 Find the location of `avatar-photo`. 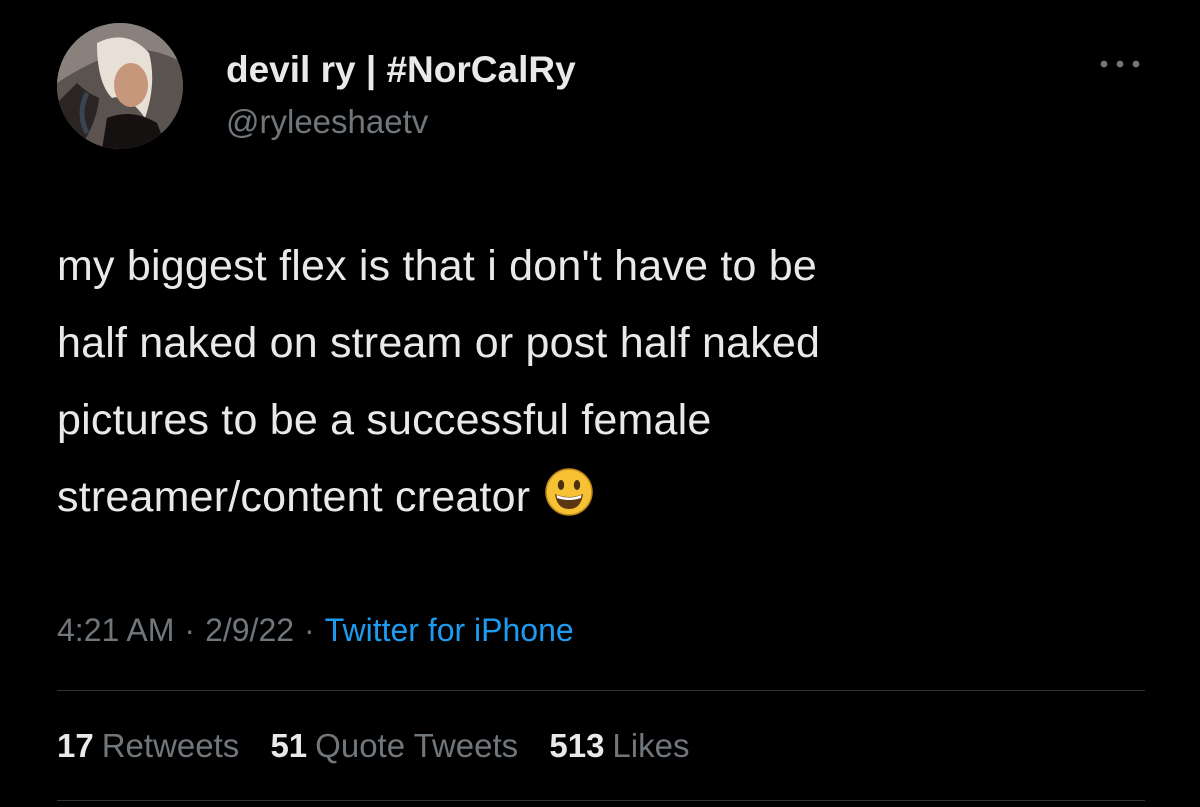

avatar-photo is located at coordinates (120, 86).